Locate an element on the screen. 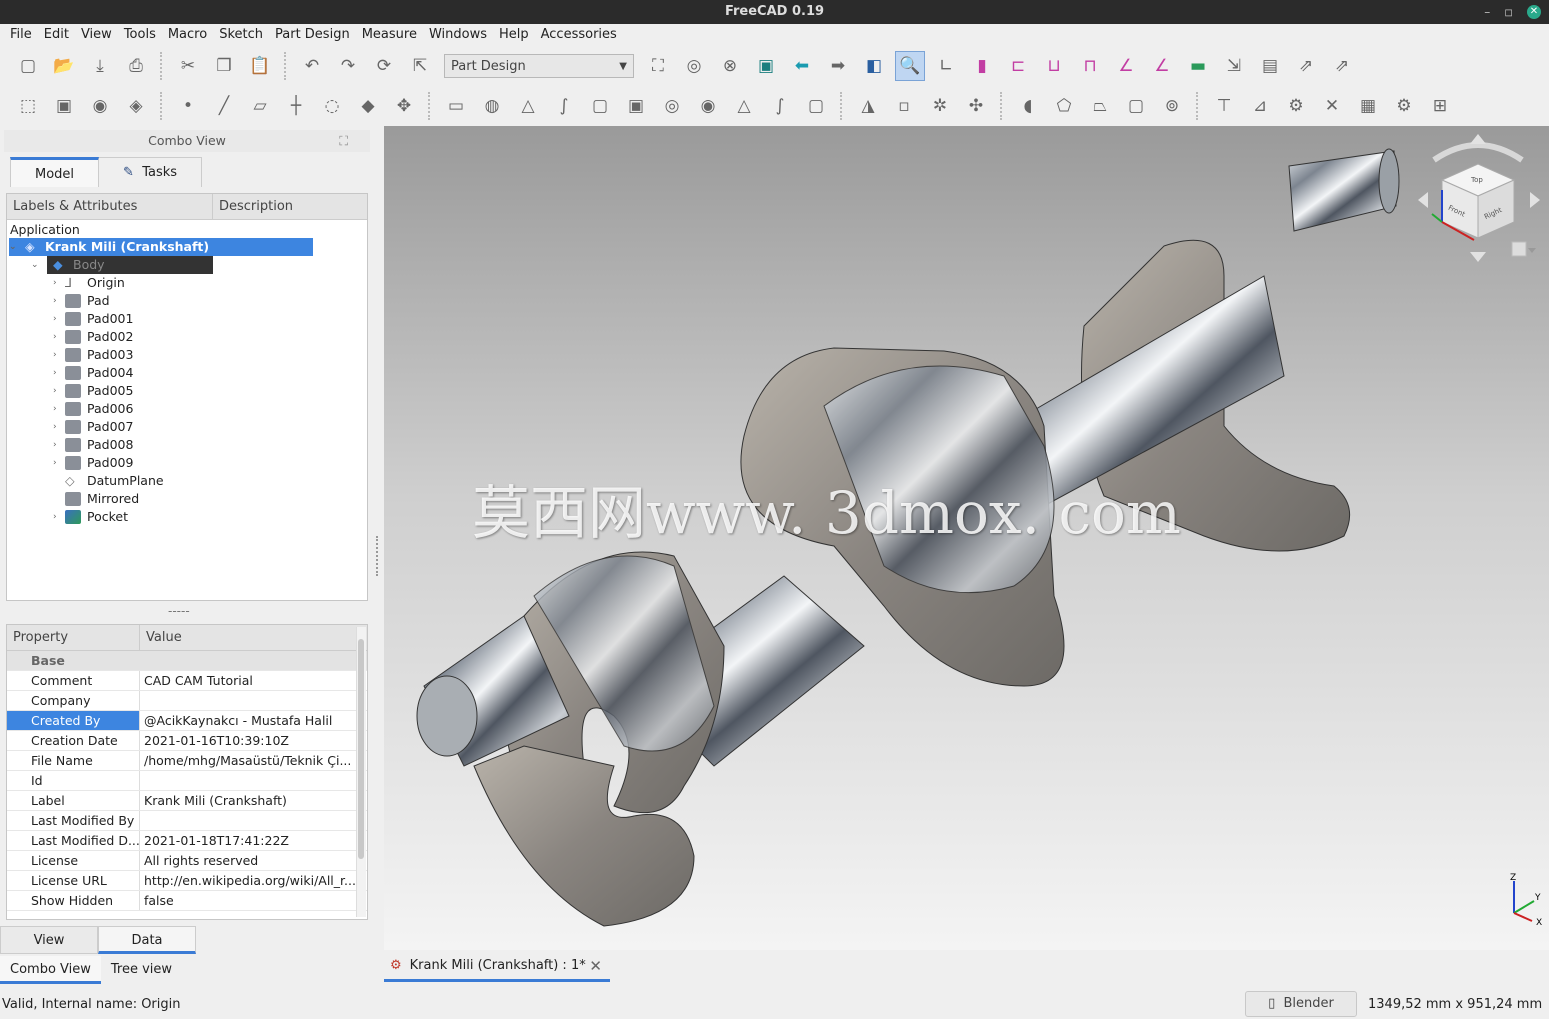 The width and height of the screenshot is (1549, 1019). tree-item: › Pad009 is located at coordinates (93, 463).